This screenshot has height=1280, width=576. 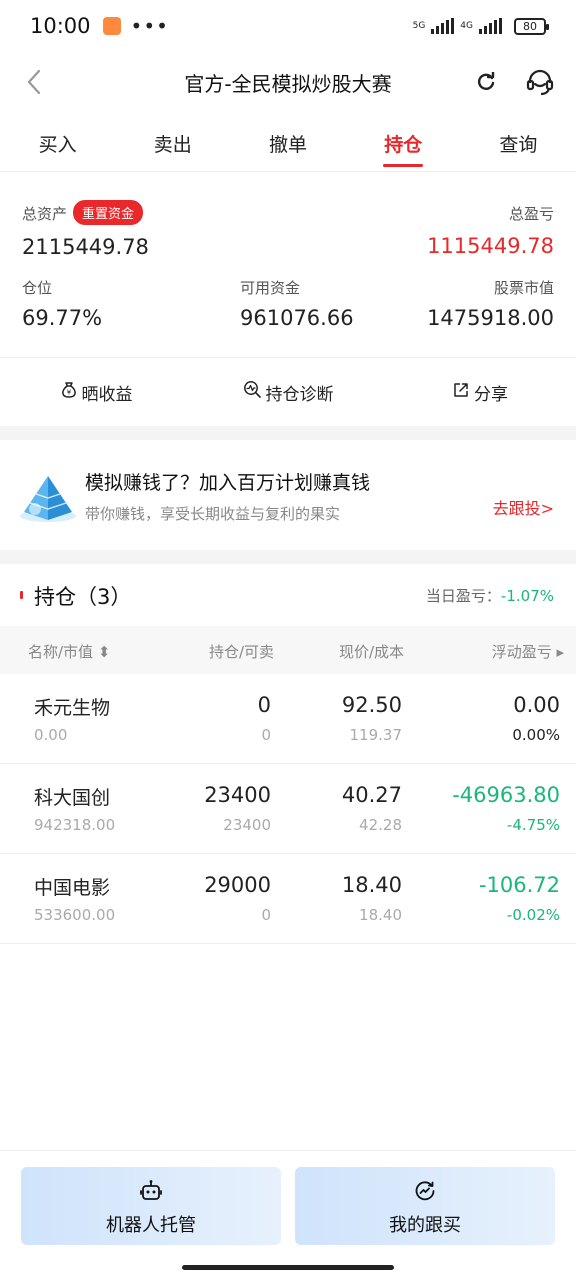 I want to click on col-hold: 持仓/可卖, so click(x=241, y=652).